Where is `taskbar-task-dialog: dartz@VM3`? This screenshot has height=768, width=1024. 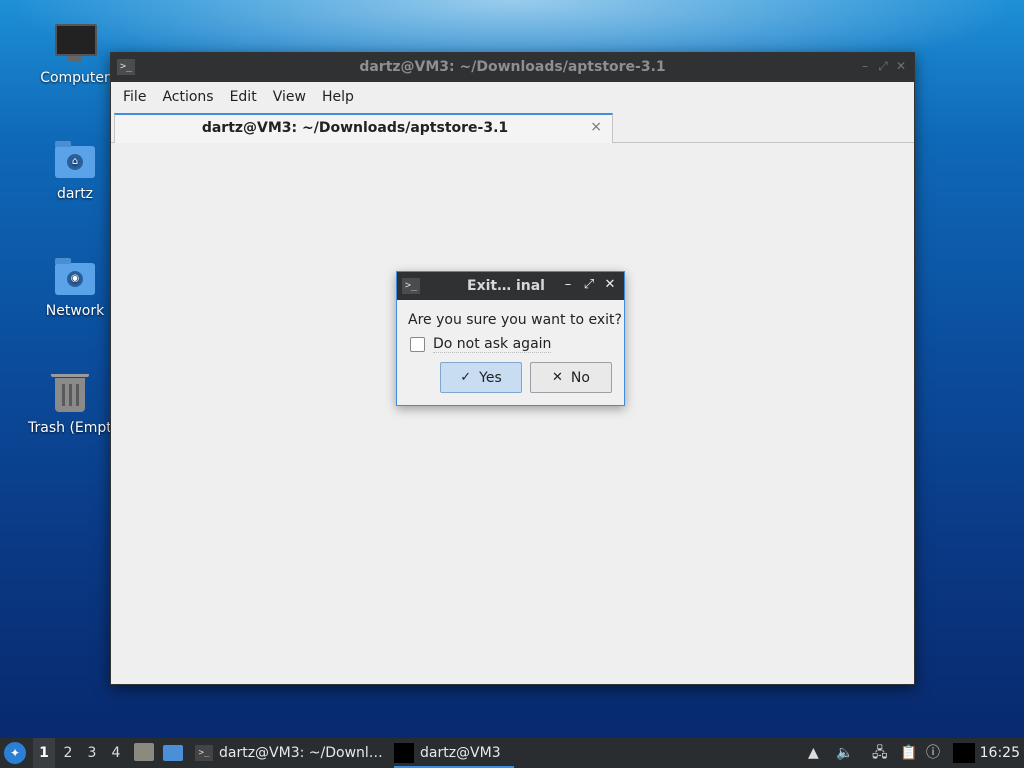 taskbar-task-dialog: dartz@VM3 is located at coordinates (454, 753).